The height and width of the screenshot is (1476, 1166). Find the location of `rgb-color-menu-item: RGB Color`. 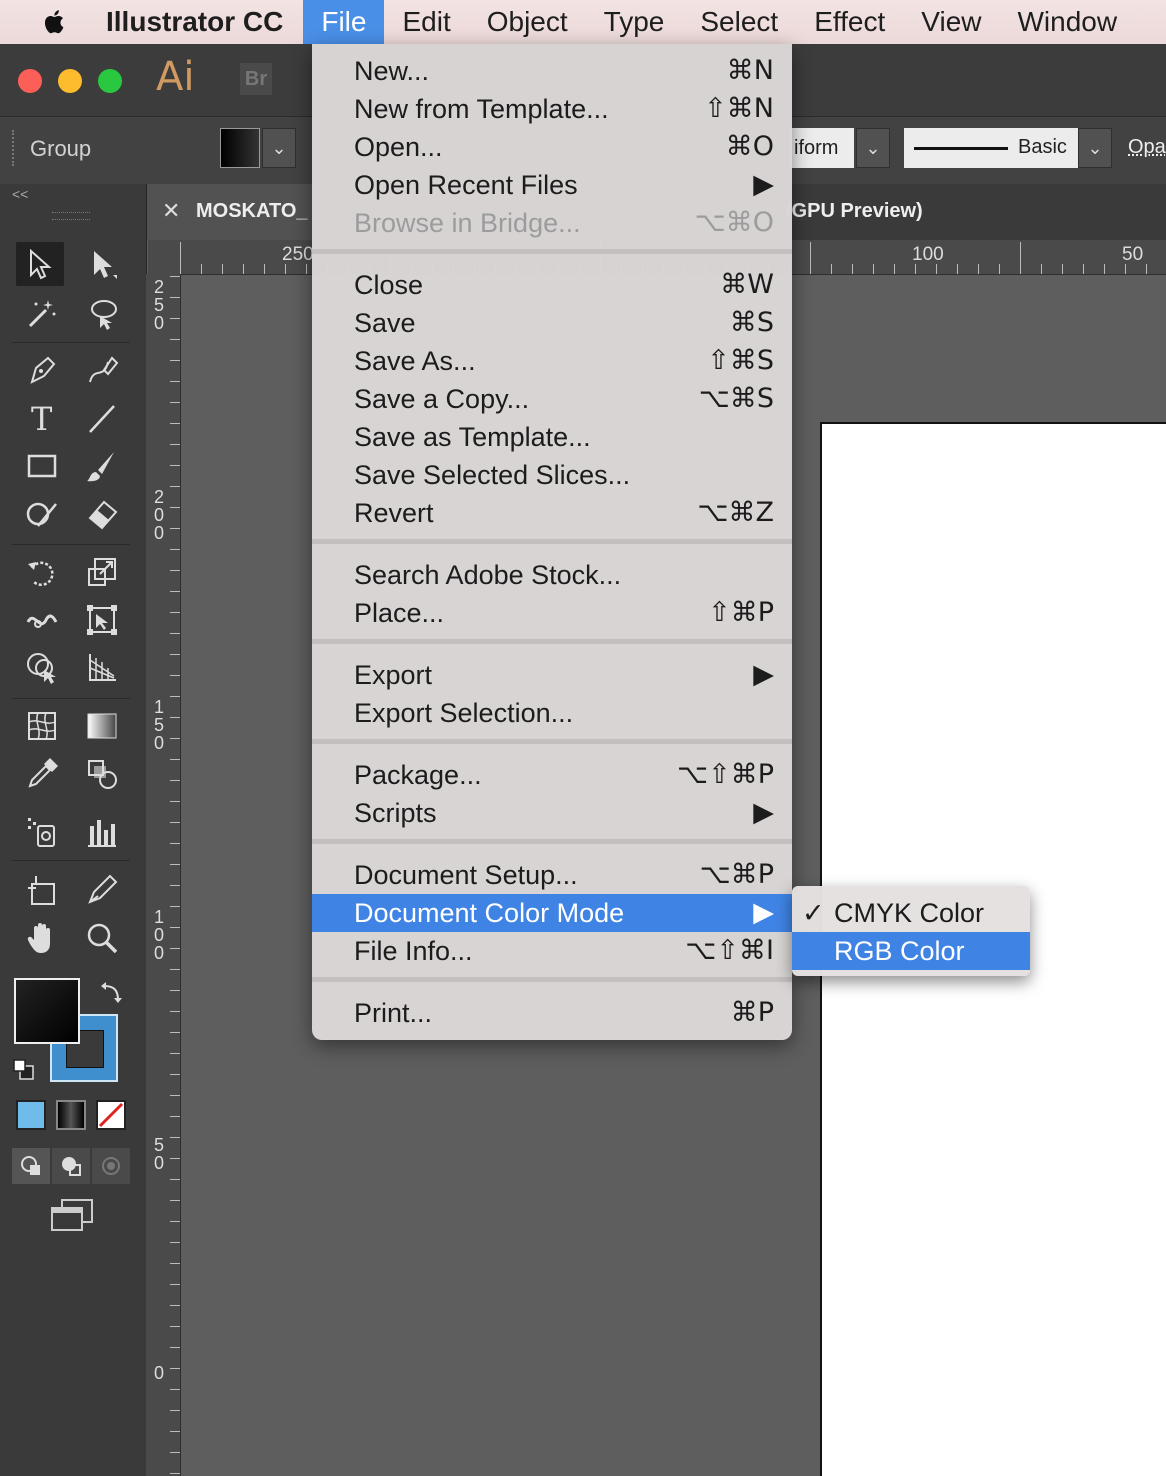

rgb-color-menu-item: RGB Color is located at coordinates (911, 951).